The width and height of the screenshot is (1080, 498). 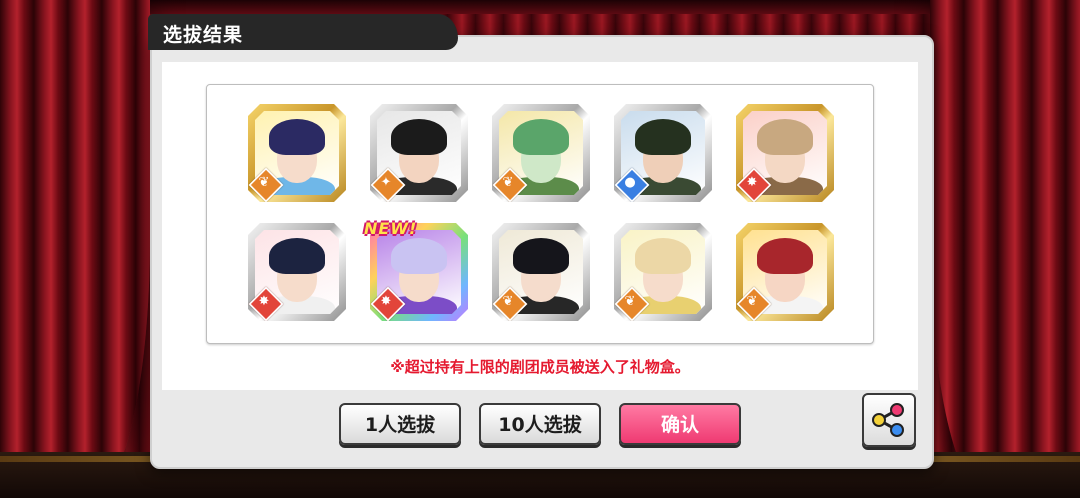 What do you see at coordinates (680, 424) in the screenshot?
I see `confirm-button: 确认` at bounding box center [680, 424].